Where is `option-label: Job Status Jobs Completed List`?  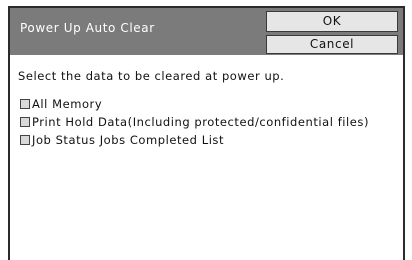 option-label: Job Status Jobs Completed List is located at coordinates (128, 140).